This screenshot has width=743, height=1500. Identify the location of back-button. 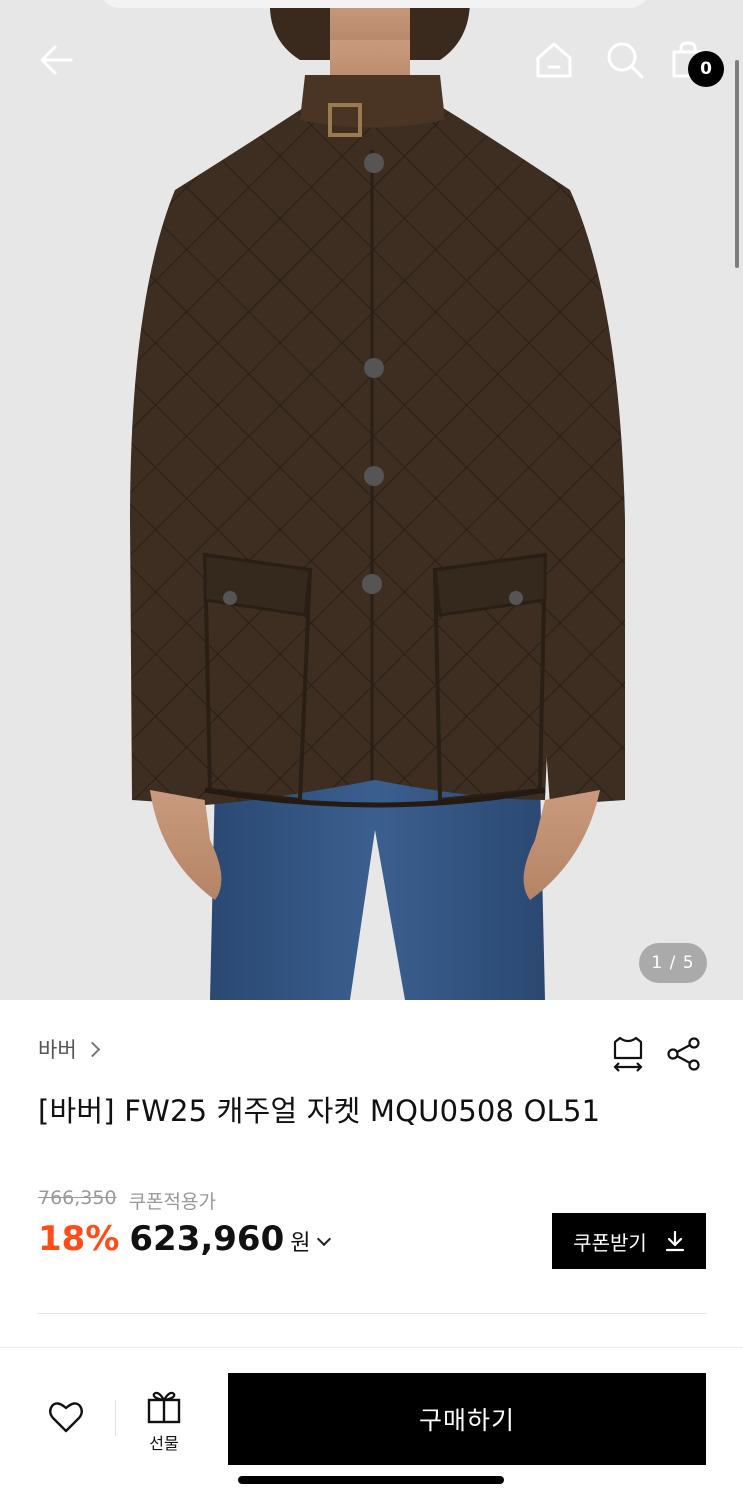
(56, 60).